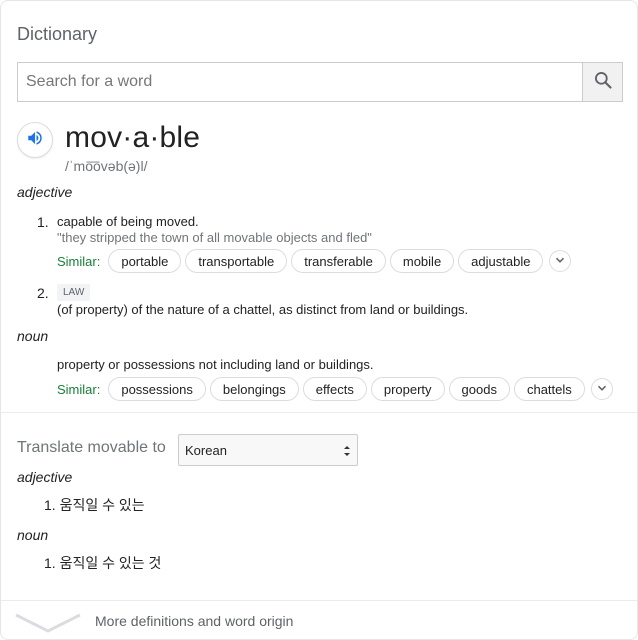 The width and height of the screenshot is (638, 640). Describe the element at coordinates (254, 389) in the screenshot. I see `similar-chip: belongings` at that location.